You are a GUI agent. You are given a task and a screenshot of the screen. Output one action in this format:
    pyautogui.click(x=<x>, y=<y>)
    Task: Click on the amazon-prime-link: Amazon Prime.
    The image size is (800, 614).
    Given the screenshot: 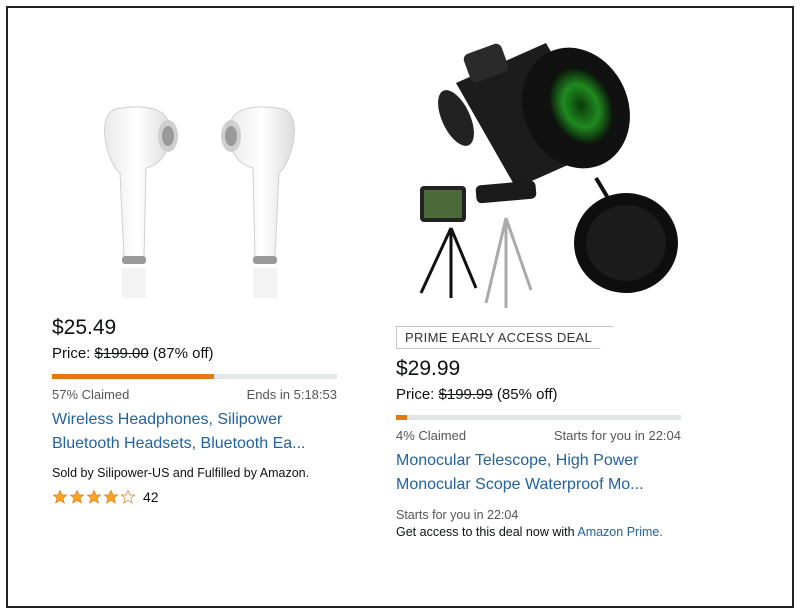 What is the action you would take?
    pyautogui.click(x=619, y=532)
    